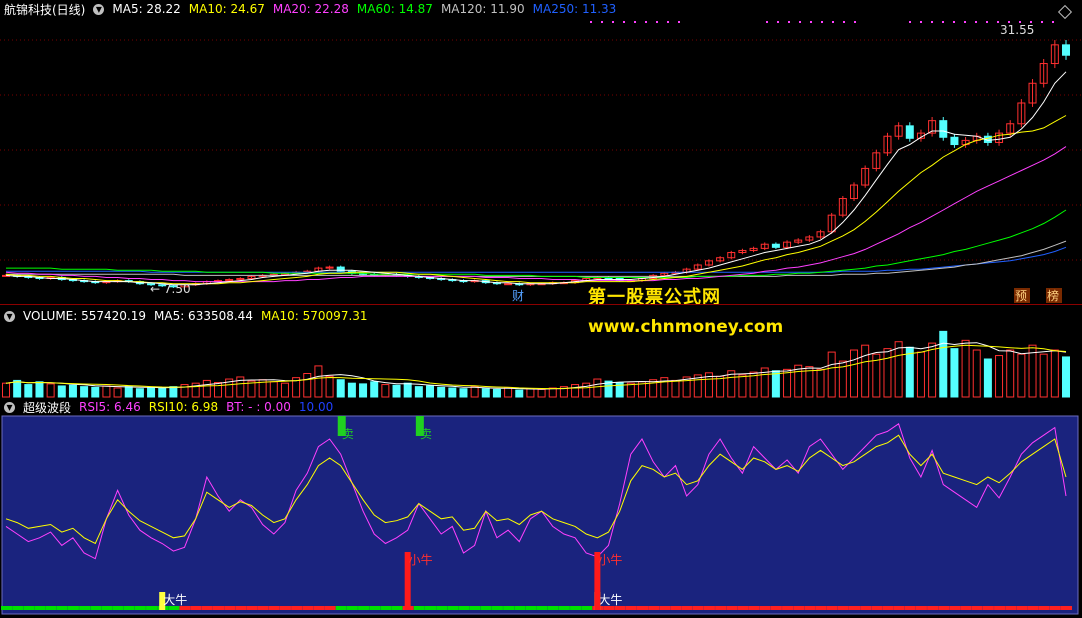  What do you see at coordinates (316, 407) in the screenshot?
I see `indicator-legend-item: 10.00` at bounding box center [316, 407].